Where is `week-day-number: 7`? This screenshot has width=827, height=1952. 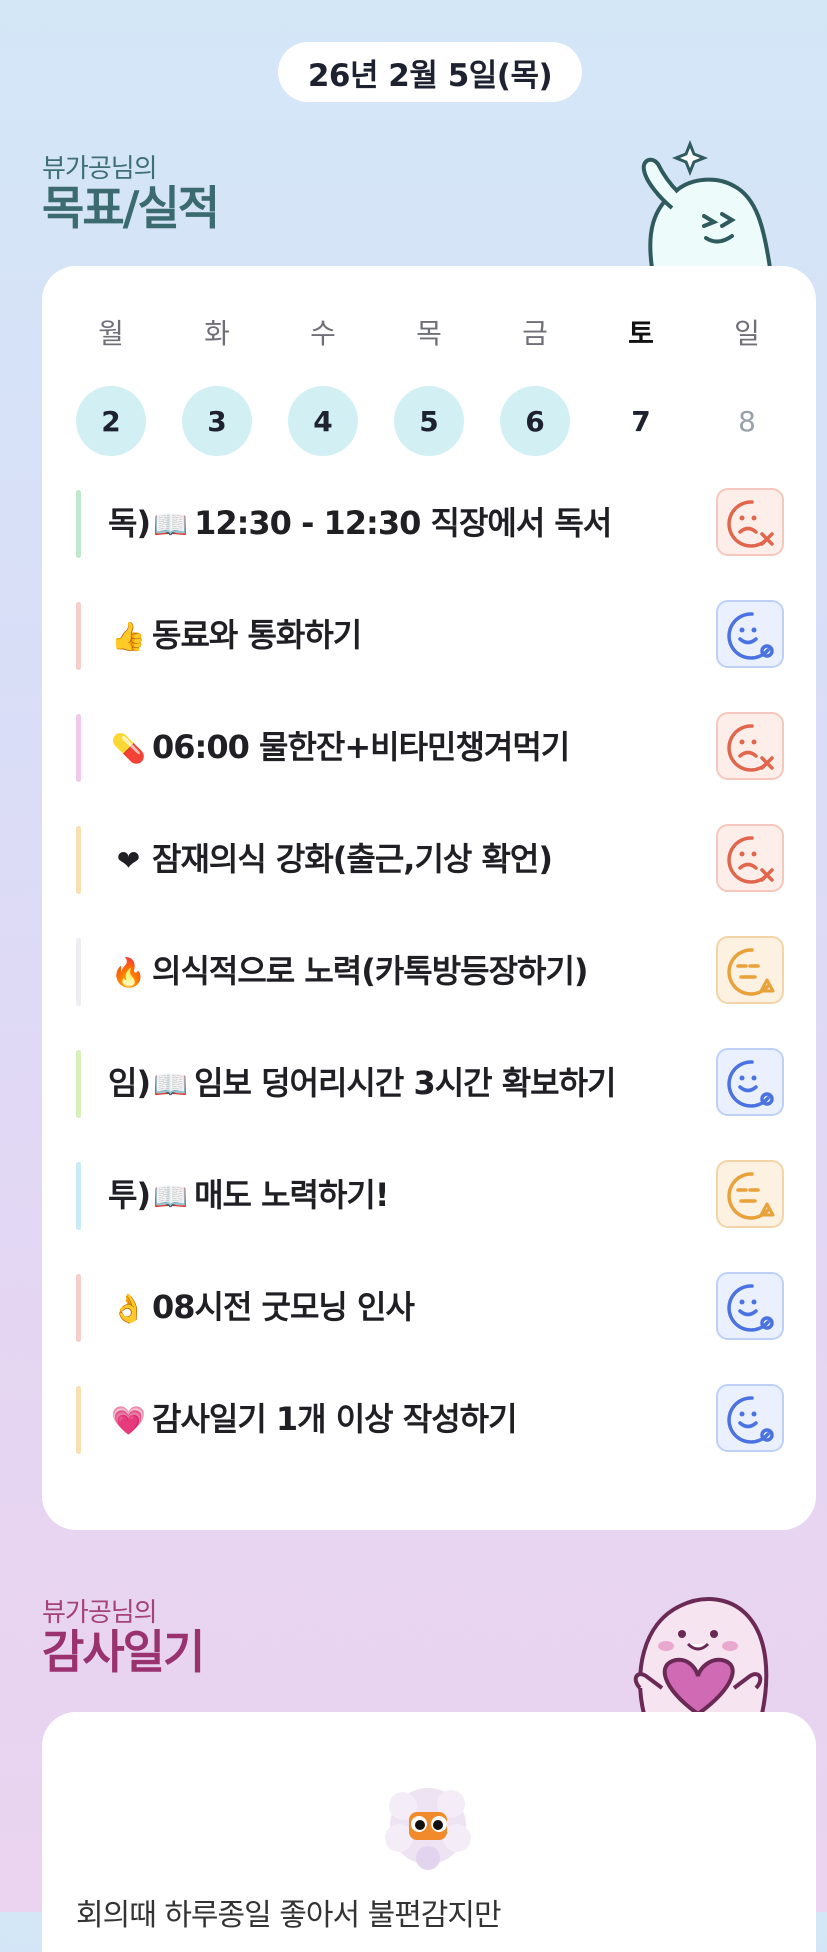
week-day-number: 7 is located at coordinates (641, 421).